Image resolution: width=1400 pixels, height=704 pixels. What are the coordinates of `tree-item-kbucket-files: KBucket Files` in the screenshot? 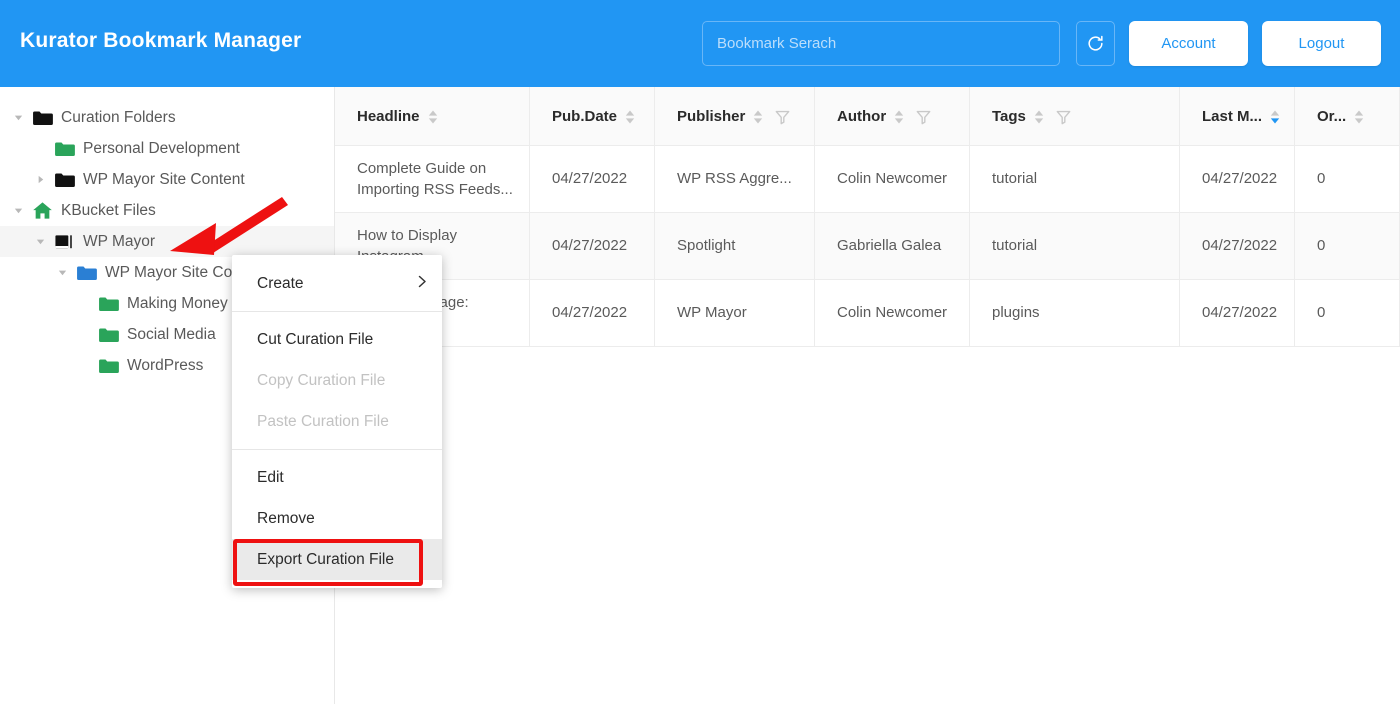 It's located at (167, 210).